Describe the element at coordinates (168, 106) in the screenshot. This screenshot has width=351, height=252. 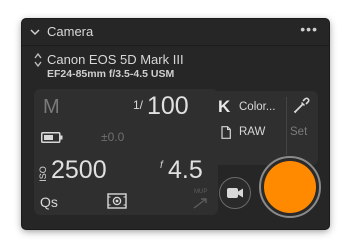
I see `shutter-speed: 100` at that location.